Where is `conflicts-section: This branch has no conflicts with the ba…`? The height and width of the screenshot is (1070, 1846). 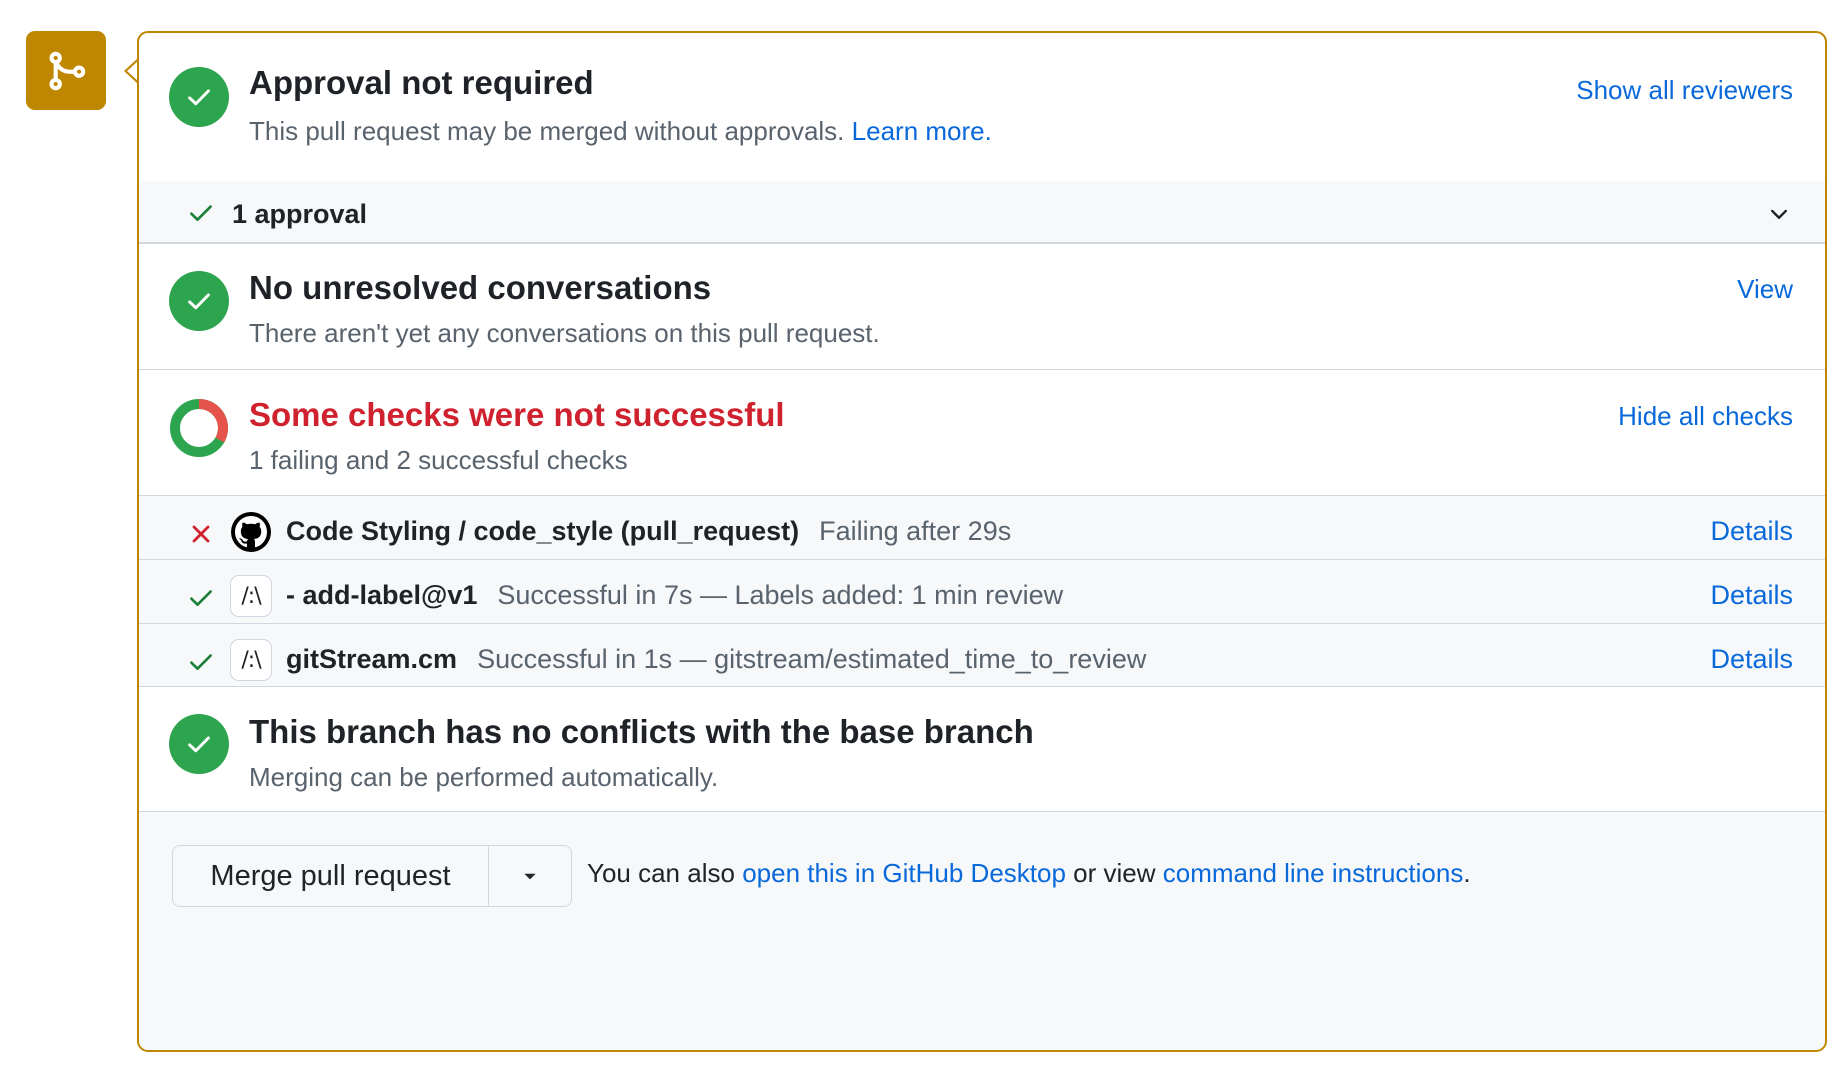 conflicts-section: This branch has no conflicts with the ba… is located at coordinates (982, 749).